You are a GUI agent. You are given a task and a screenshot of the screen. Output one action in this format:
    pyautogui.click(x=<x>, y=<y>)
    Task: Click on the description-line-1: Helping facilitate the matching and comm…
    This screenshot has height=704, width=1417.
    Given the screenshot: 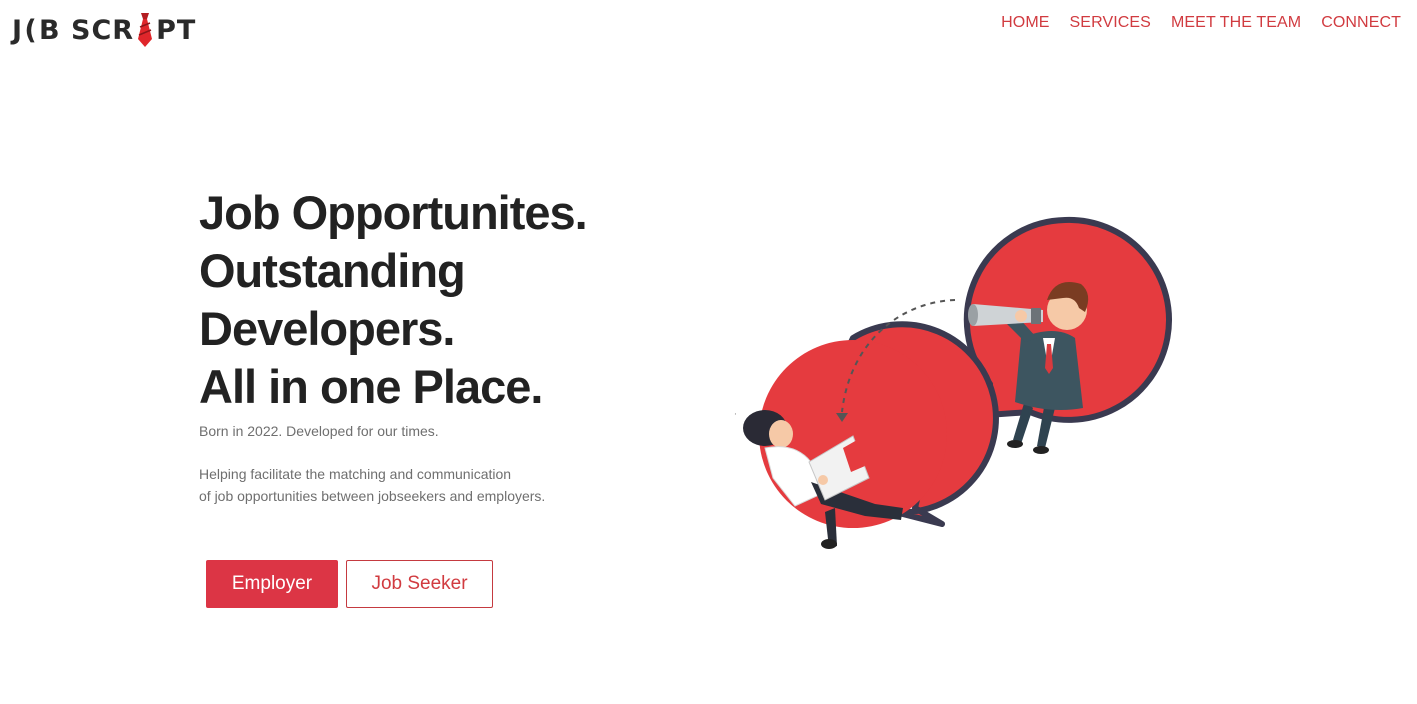 What is the action you would take?
    pyautogui.click(x=355, y=474)
    